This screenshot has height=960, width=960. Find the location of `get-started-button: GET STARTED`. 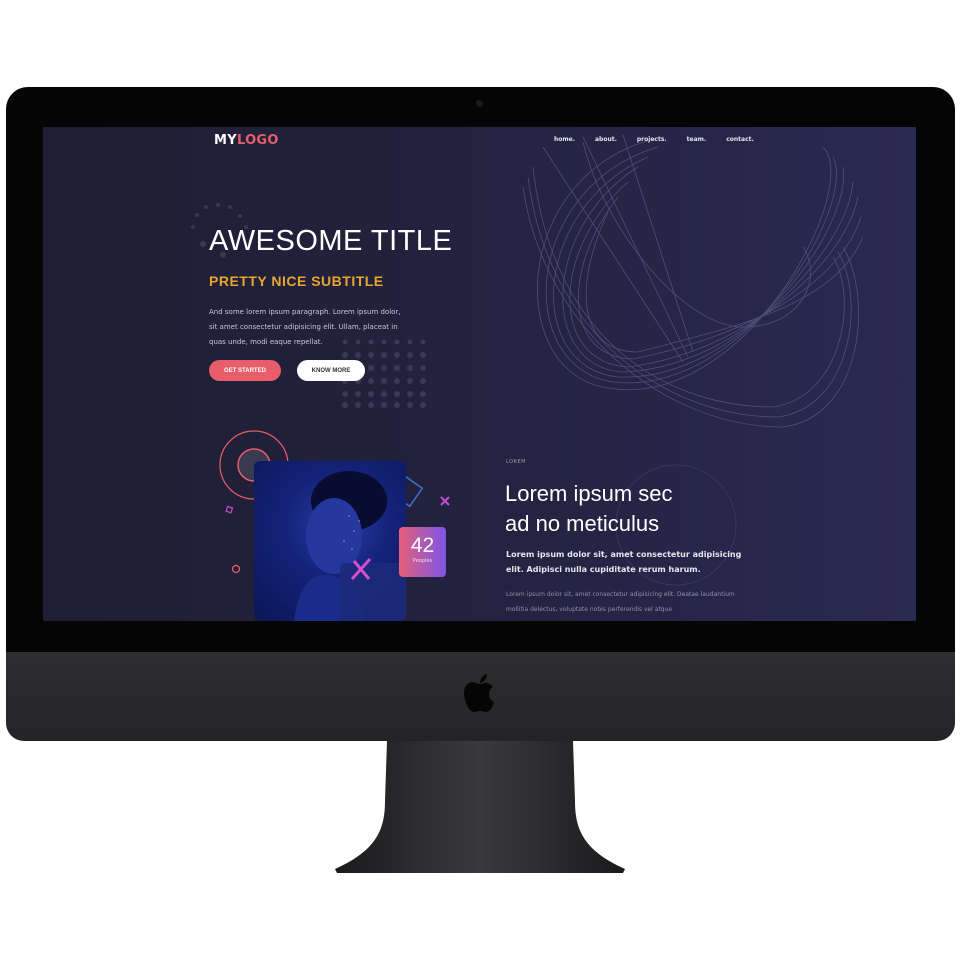

get-started-button: GET STARTED is located at coordinates (245, 370).